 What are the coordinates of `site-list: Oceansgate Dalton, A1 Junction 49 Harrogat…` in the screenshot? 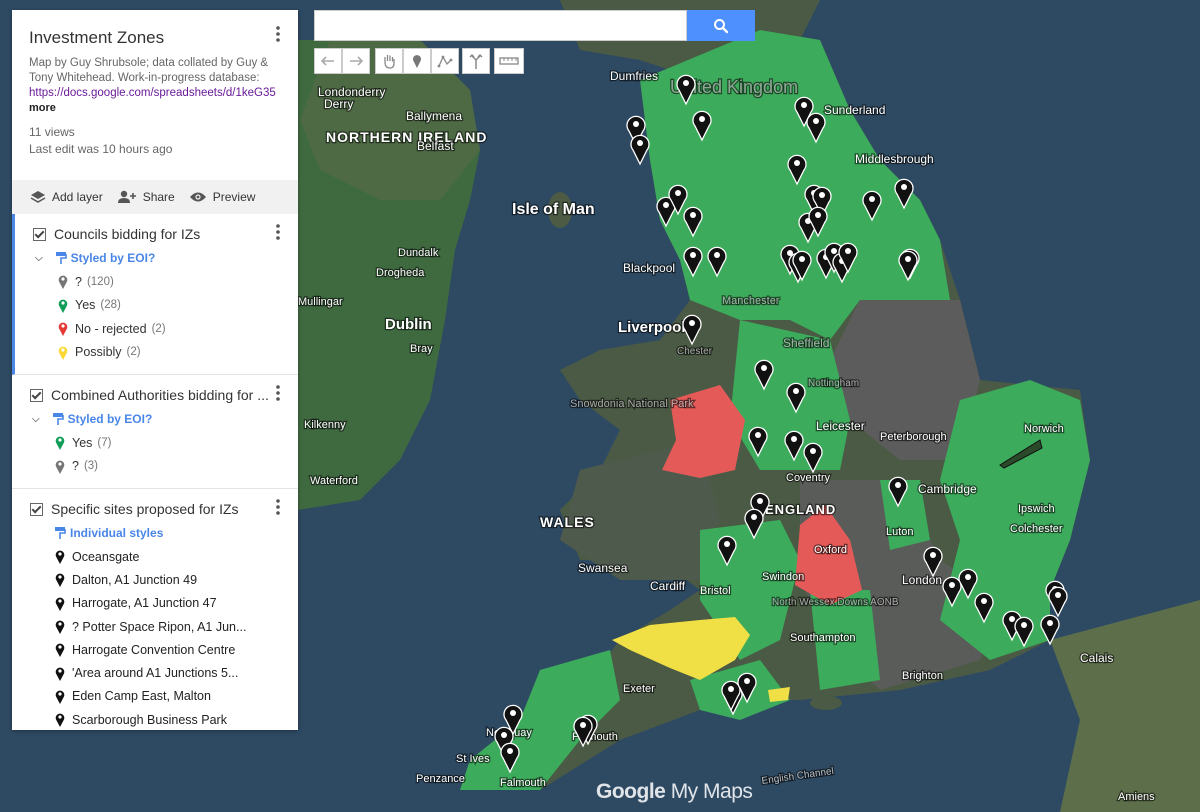 It's located at (155, 637).